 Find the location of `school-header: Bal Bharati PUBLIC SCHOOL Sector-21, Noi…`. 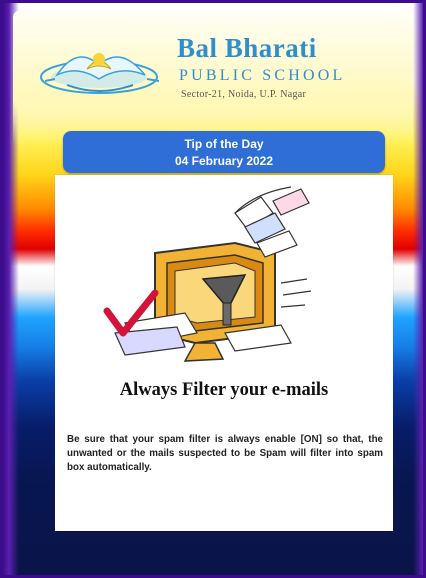

school-header: Bal Bharati PUBLIC SCHOOL Sector-21, Noi… is located at coordinates (217, 72).